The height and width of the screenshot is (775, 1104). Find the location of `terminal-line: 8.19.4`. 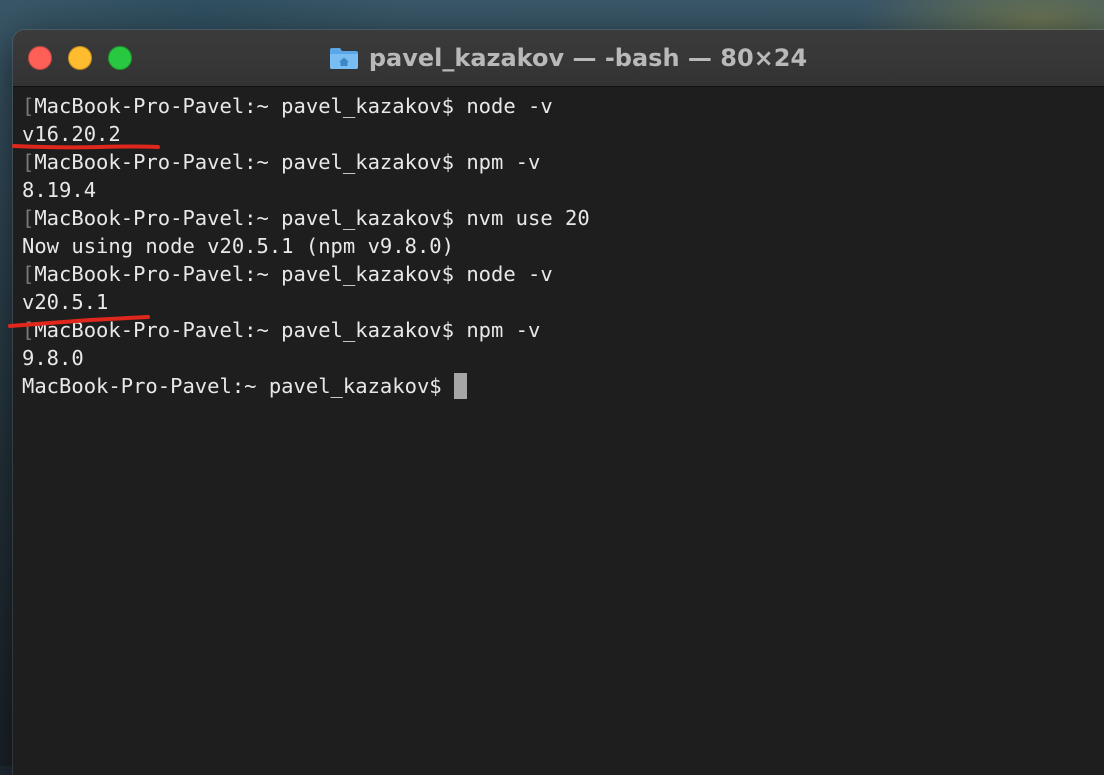

terminal-line: 8.19.4 is located at coordinates (59, 190).